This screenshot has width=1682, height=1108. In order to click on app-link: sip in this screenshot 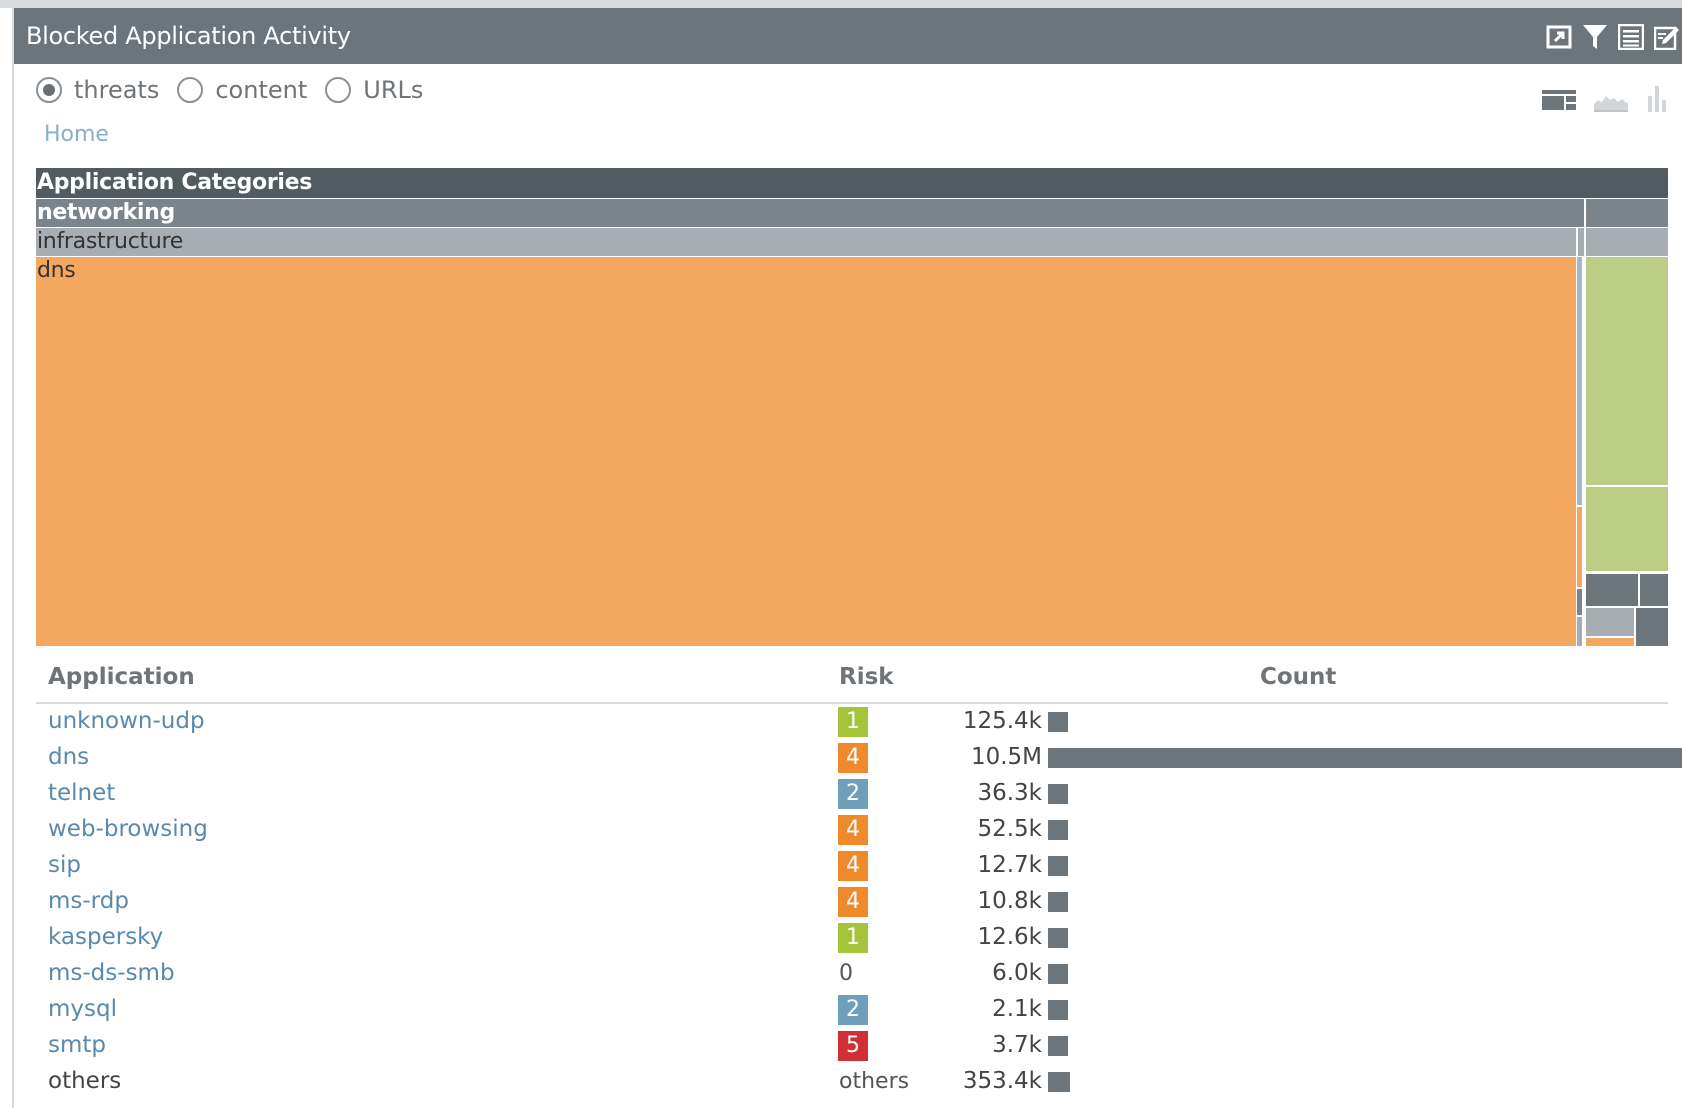, I will do `click(64, 865)`.